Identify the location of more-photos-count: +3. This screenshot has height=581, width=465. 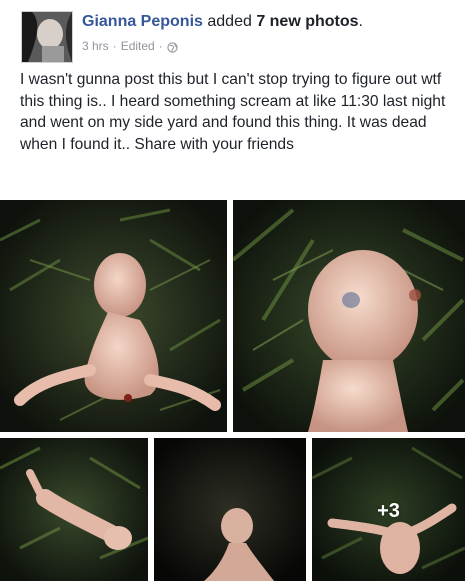
(388, 511).